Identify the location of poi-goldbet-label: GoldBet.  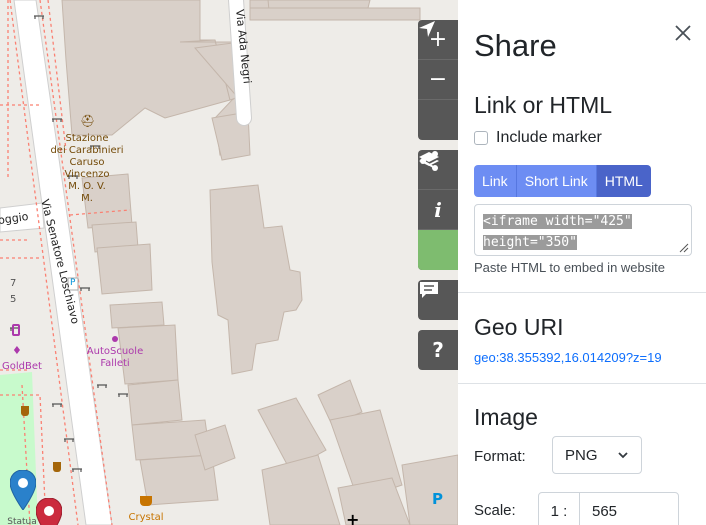
(22, 366).